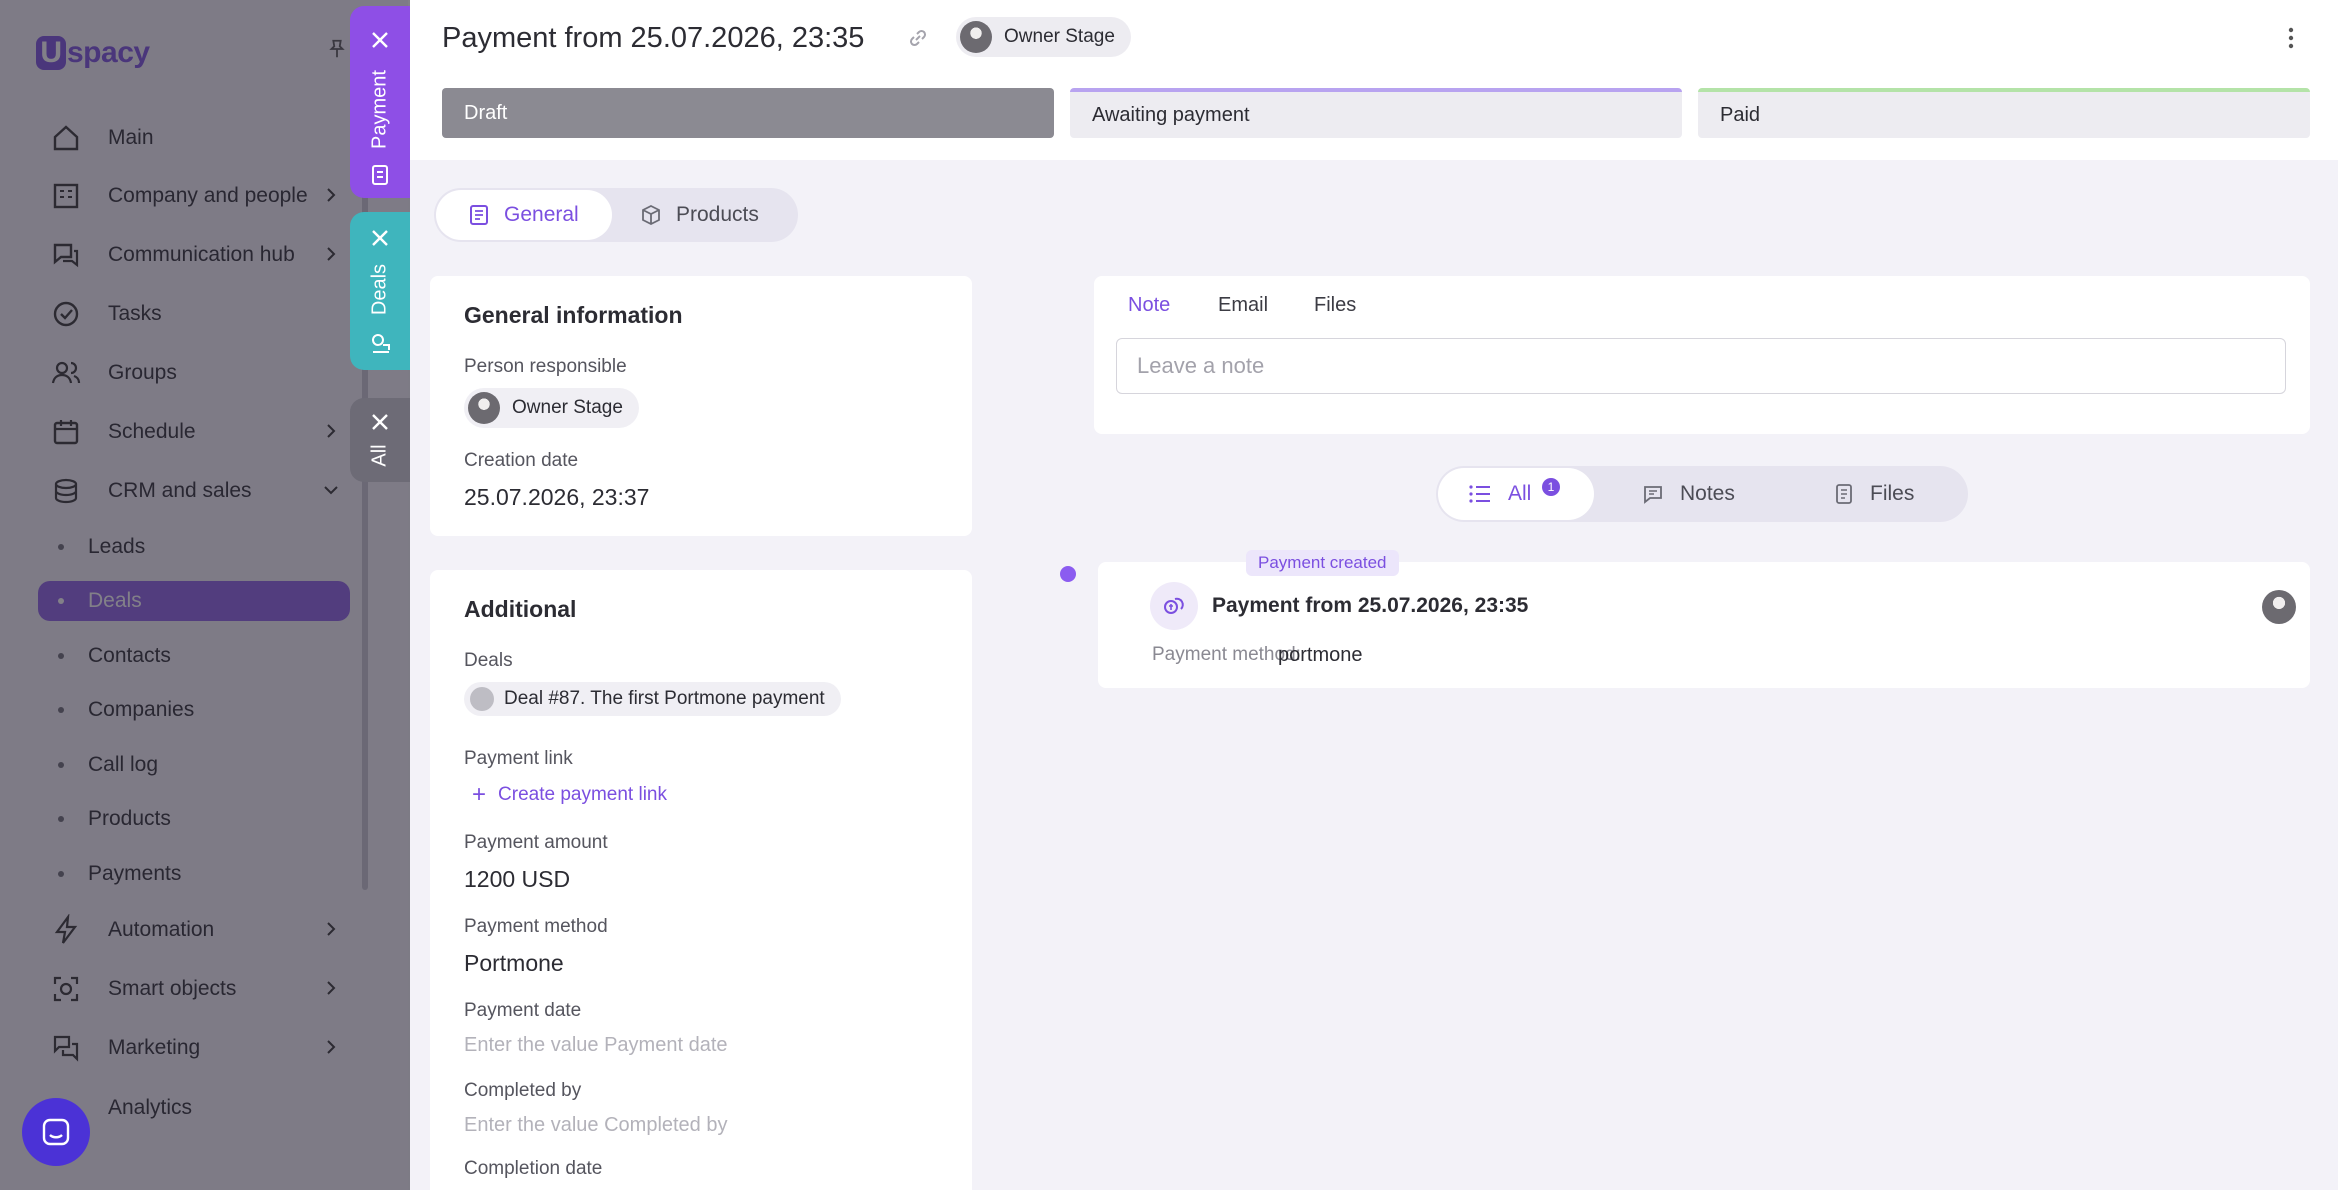  What do you see at coordinates (1551, 487) in the screenshot?
I see `count-badge: 1` at bounding box center [1551, 487].